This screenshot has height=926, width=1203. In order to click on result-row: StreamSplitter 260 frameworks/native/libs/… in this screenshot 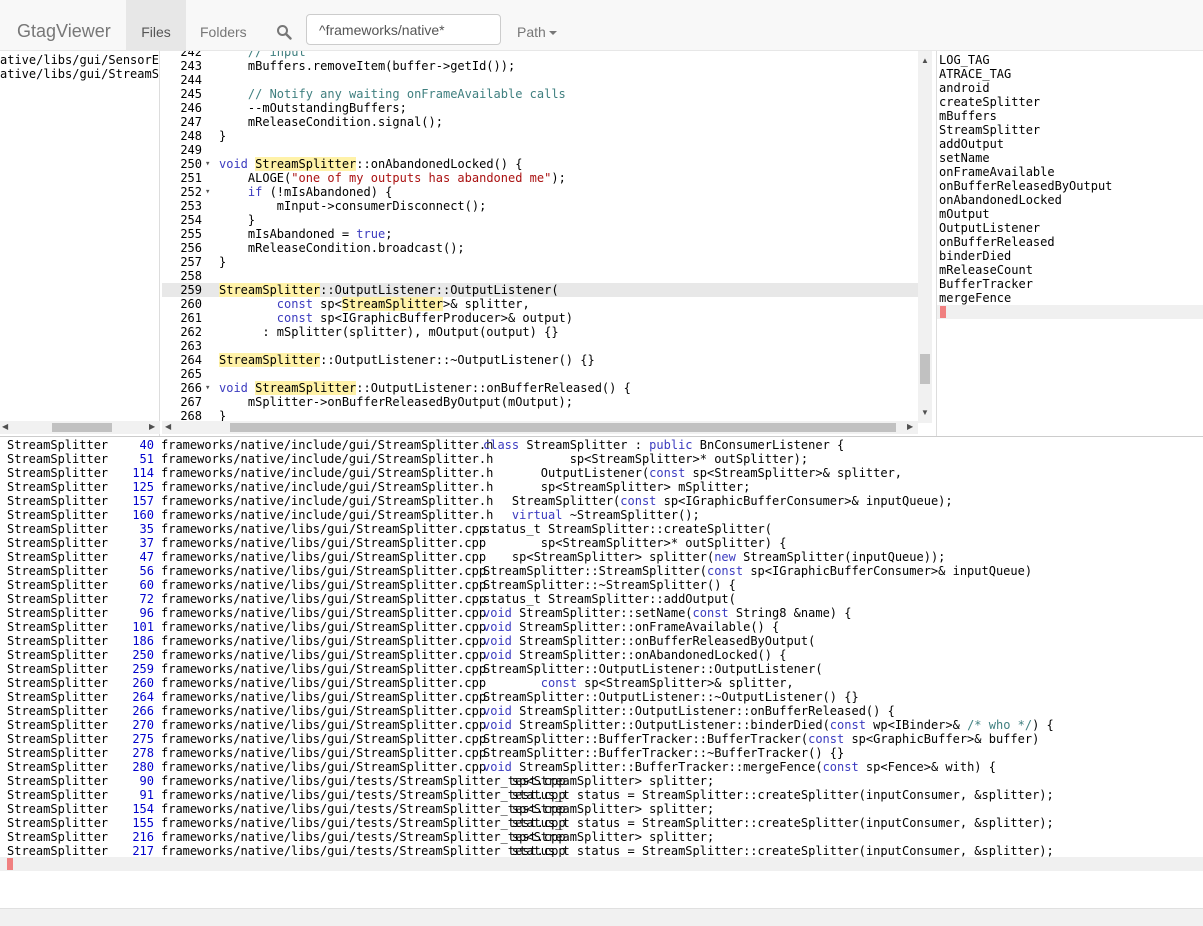, I will do `click(601, 683)`.